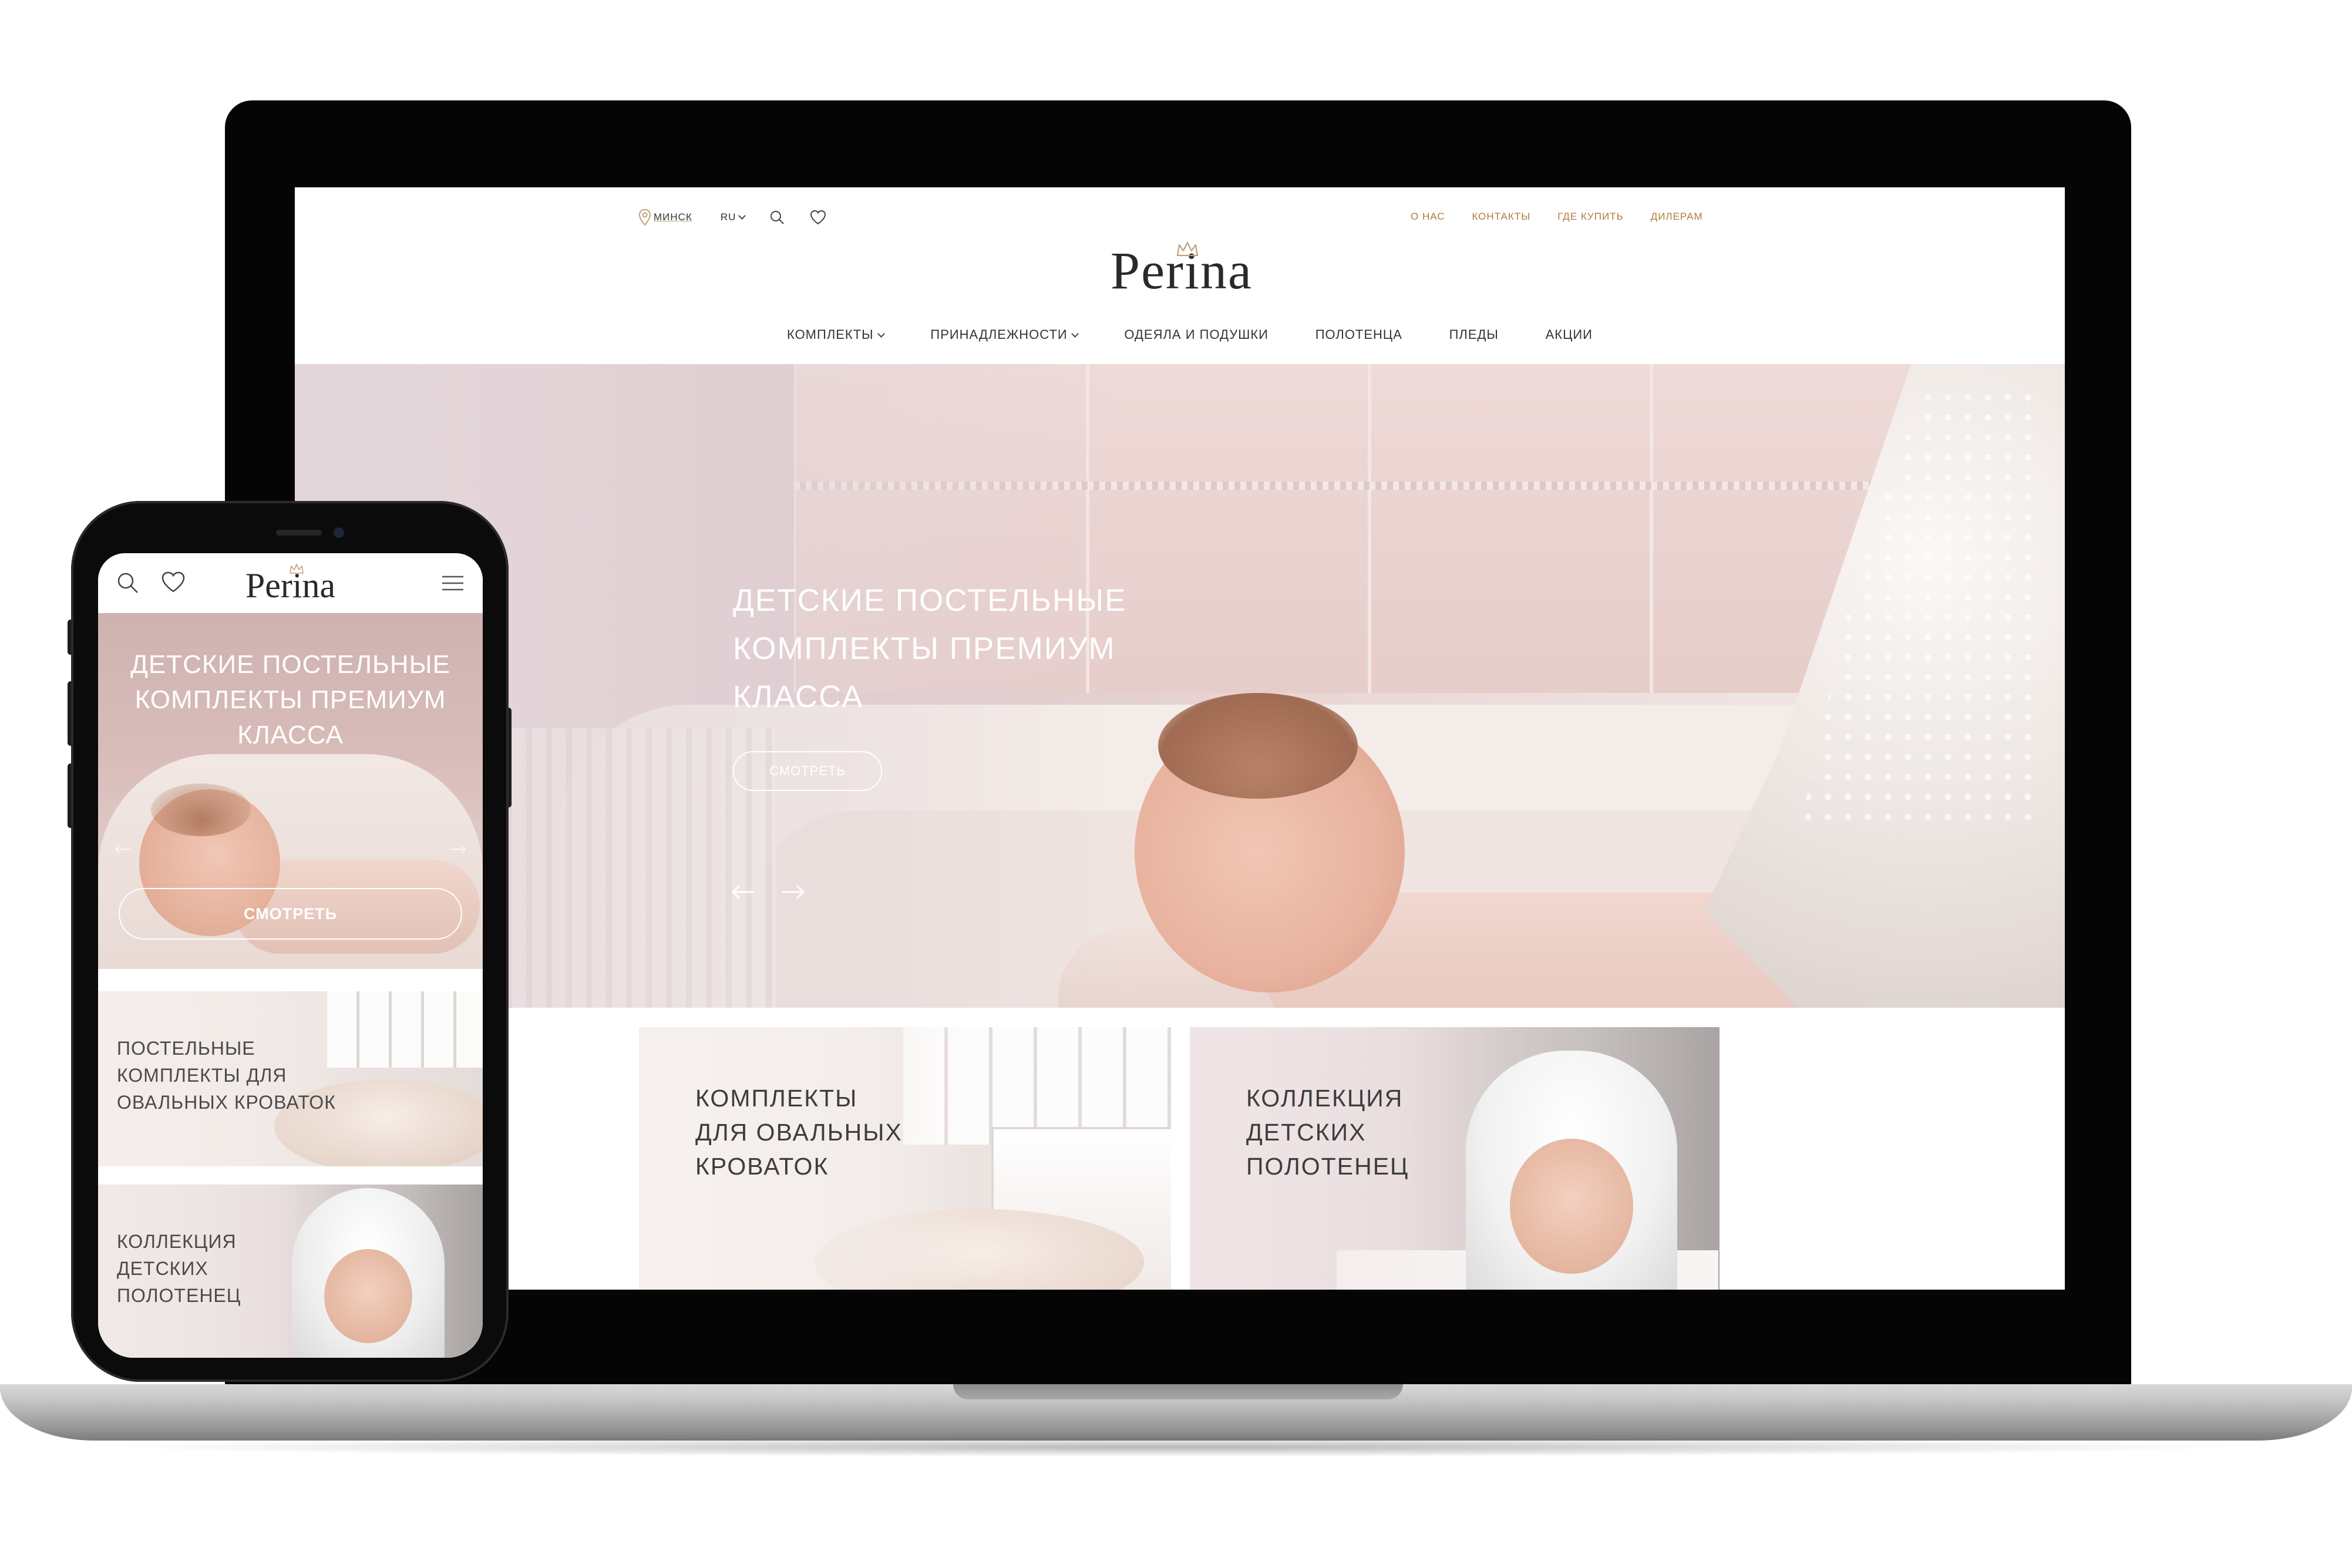 The image size is (2352, 1568). I want to click on nav-item-sales: АКЦИИ, so click(1570, 335).